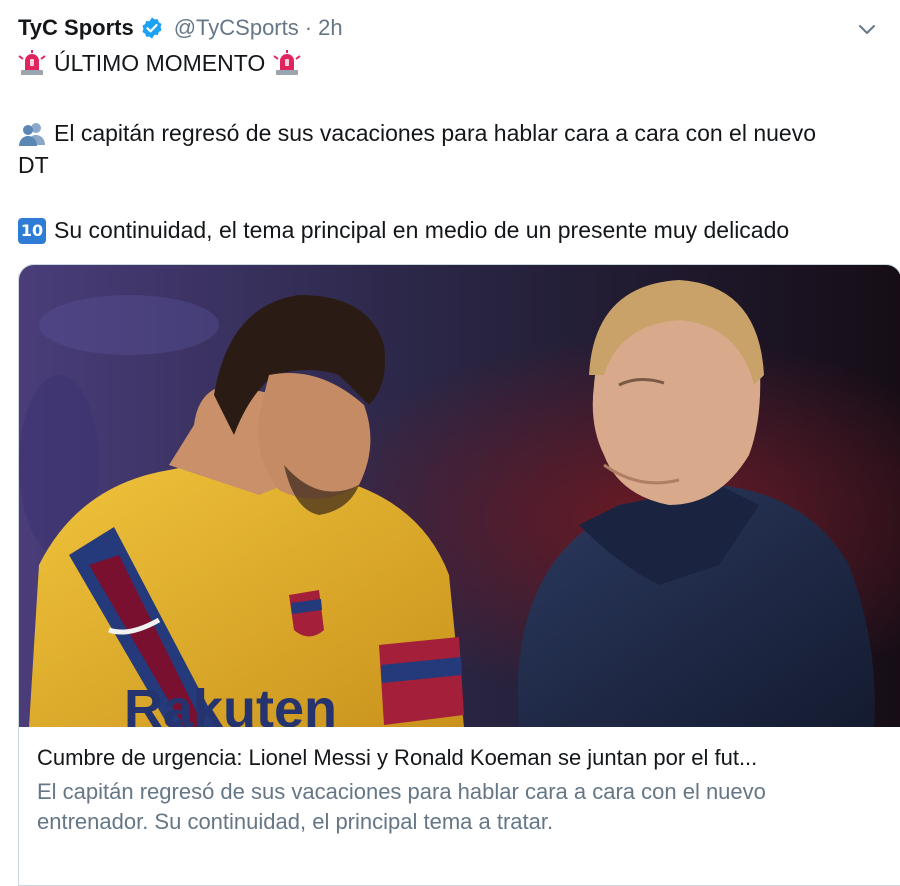 This screenshot has height=886, width=900. I want to click on display-name: TyC Sports, so click(76, 28).